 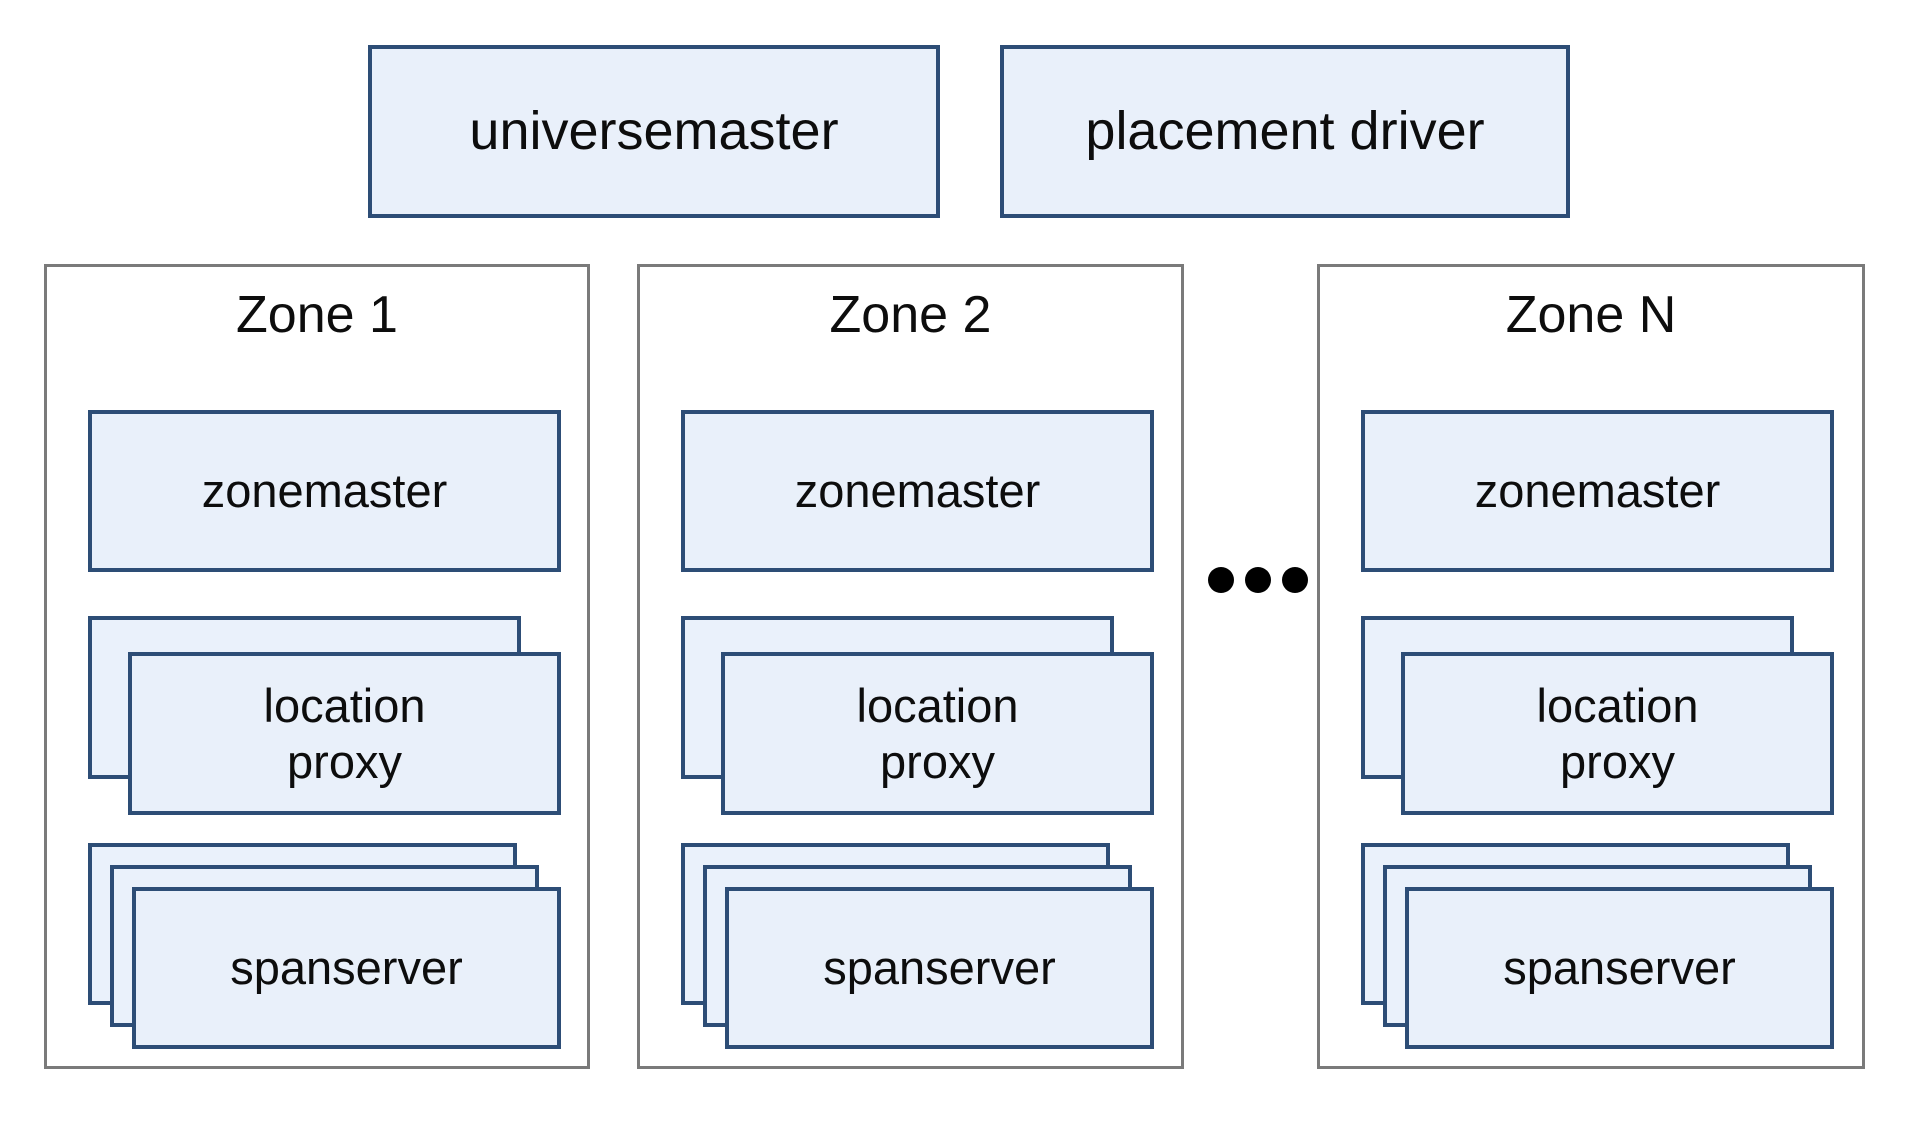 I want to click on location-proxy-label-line1-1: location, so click(x=344, y=706).